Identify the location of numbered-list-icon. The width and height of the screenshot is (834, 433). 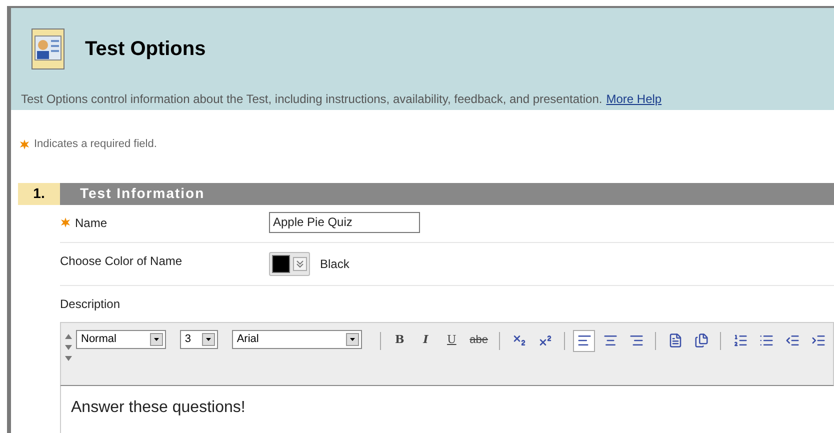
(740, 340).